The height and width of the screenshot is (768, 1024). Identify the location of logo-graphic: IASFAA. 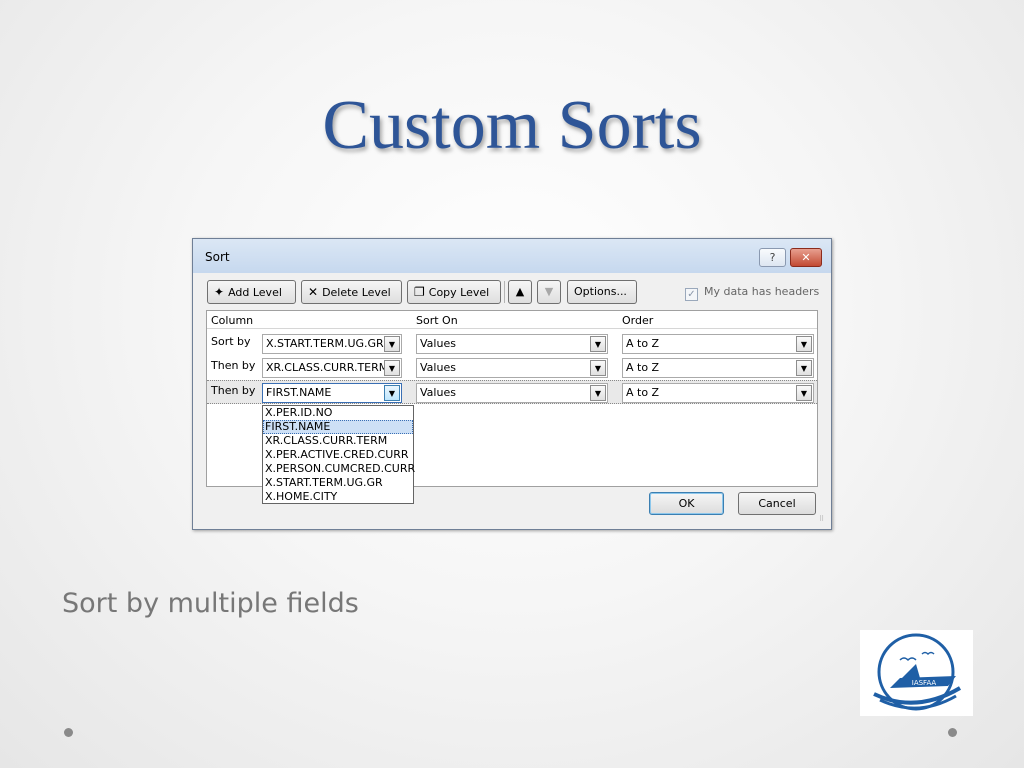
(917, 672).